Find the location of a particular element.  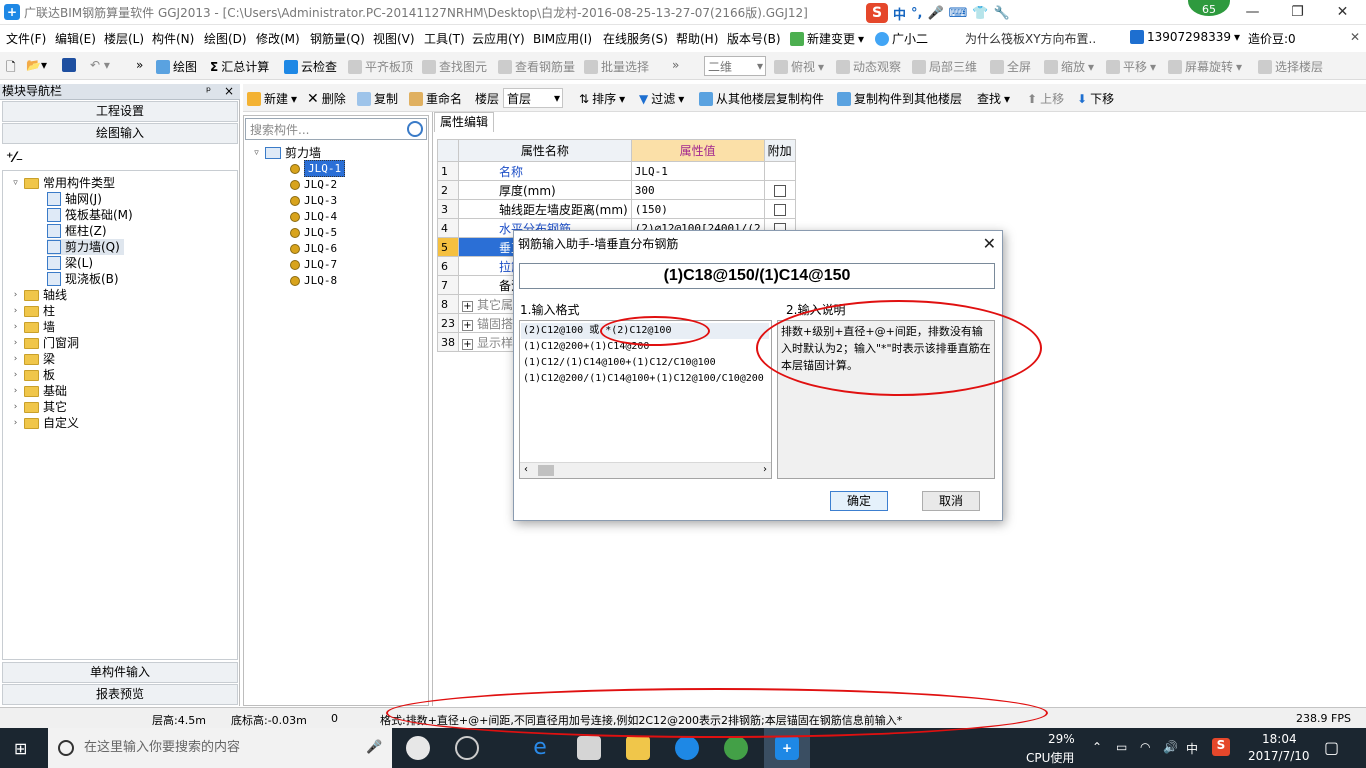

ime-chinese-mode: 中 is located at coordinates (899, 13).